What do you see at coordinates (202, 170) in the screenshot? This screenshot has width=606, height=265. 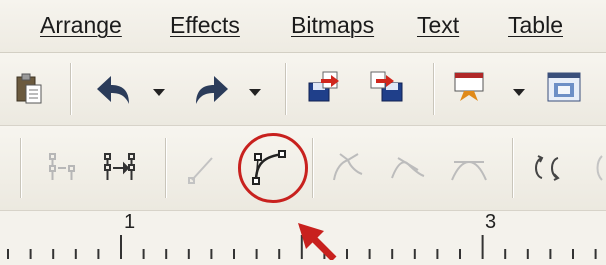 I see `convert-to-line-icon` at bounding box center [202, 170].